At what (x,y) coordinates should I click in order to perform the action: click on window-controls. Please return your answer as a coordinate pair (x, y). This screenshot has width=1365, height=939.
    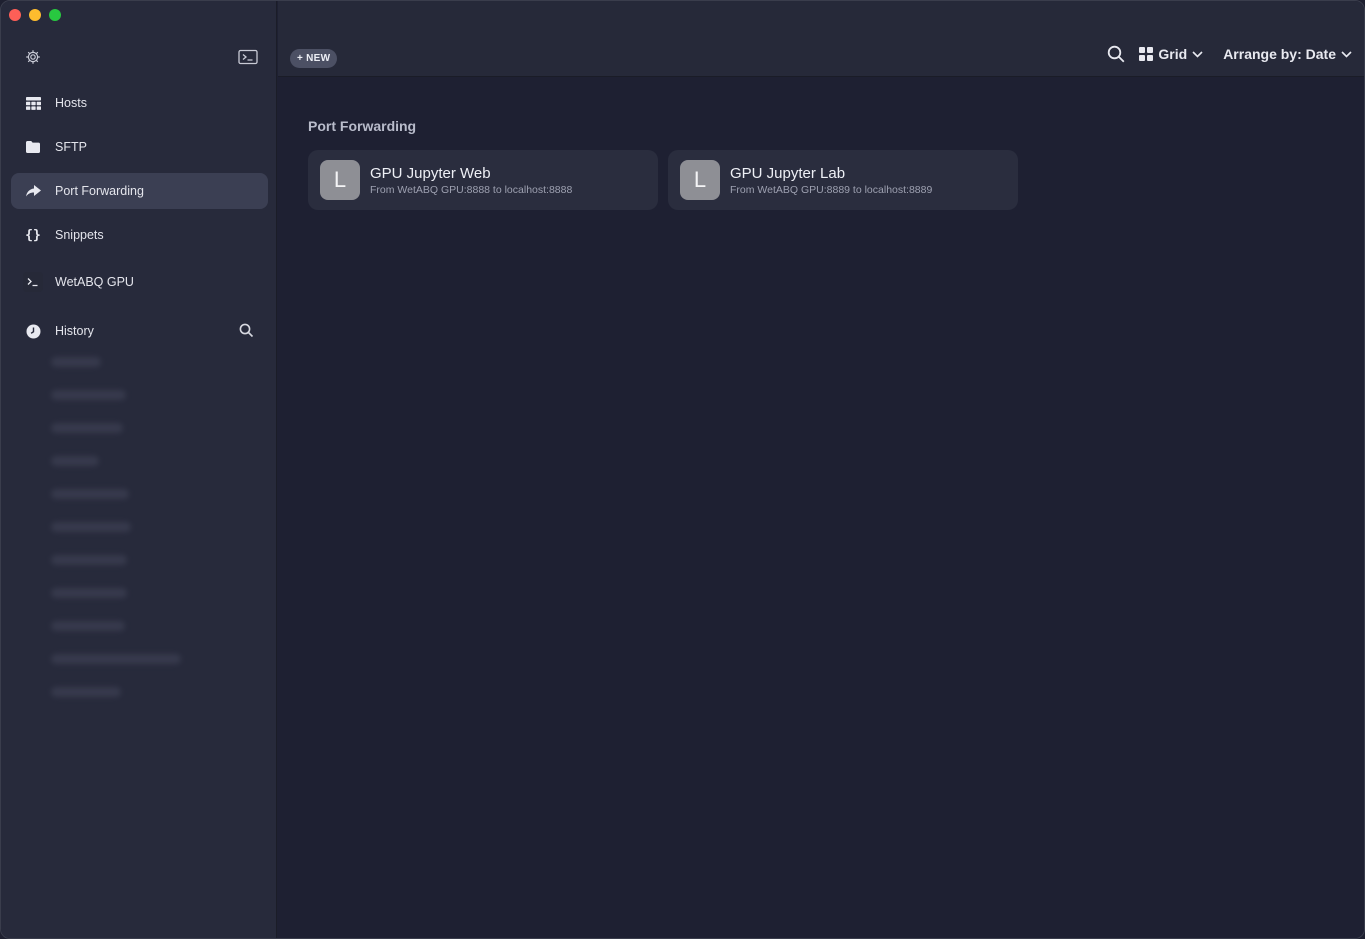
    Looking at the image, I should click on (35, 15).